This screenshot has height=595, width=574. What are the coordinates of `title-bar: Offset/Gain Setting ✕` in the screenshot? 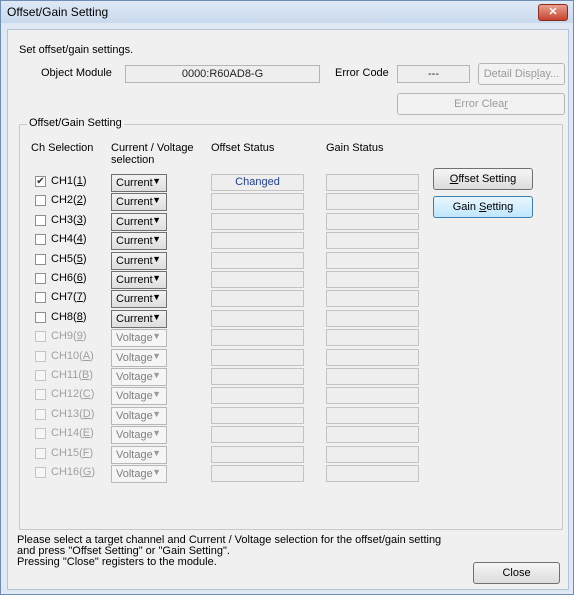 It's located at (287, 12).